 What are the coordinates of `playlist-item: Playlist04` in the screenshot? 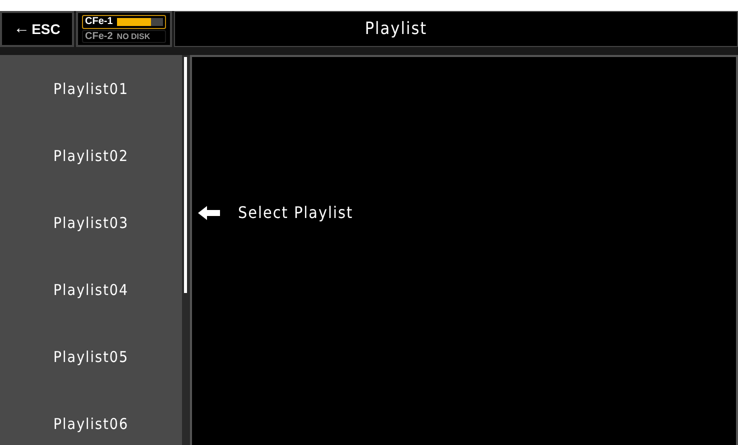 It's located at (91, 289).